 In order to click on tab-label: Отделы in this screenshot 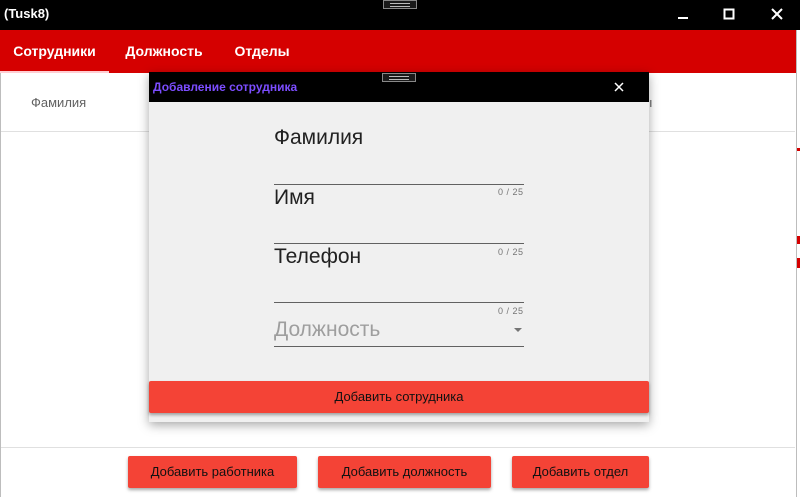, I will do `click(262, 51)`.